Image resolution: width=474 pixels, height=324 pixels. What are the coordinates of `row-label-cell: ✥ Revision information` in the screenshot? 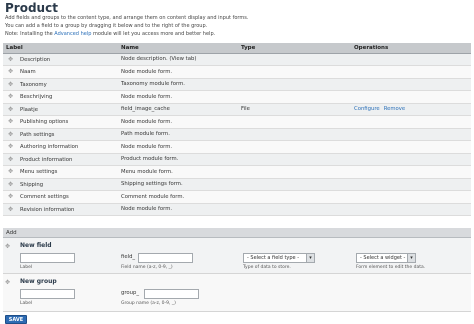 It's located at (60, 209).